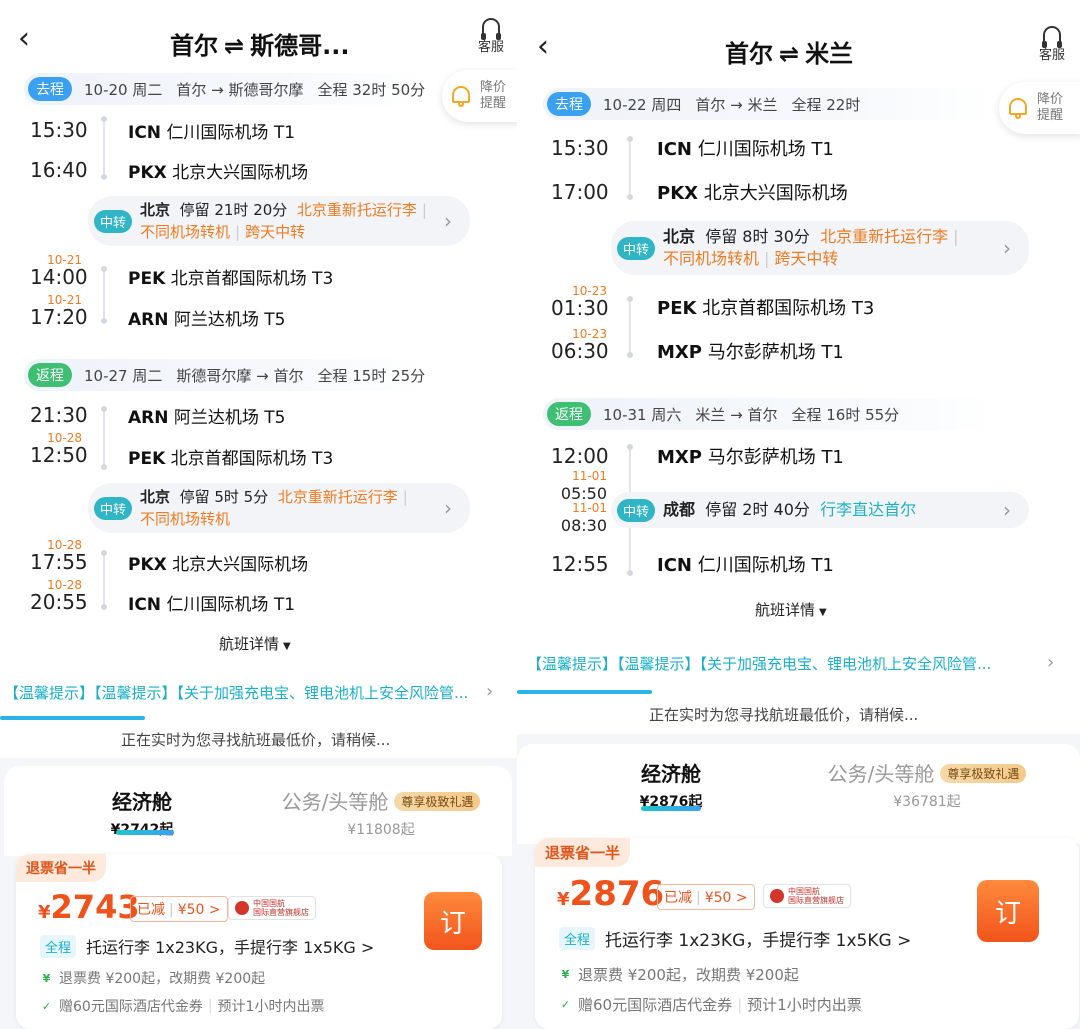 Image resolution: width=1080 pixels, height=1029 pixels. I want to click on fee-info: ¥ 退票费 ¥200起，改期费 ¥200起, so click(153, 978).